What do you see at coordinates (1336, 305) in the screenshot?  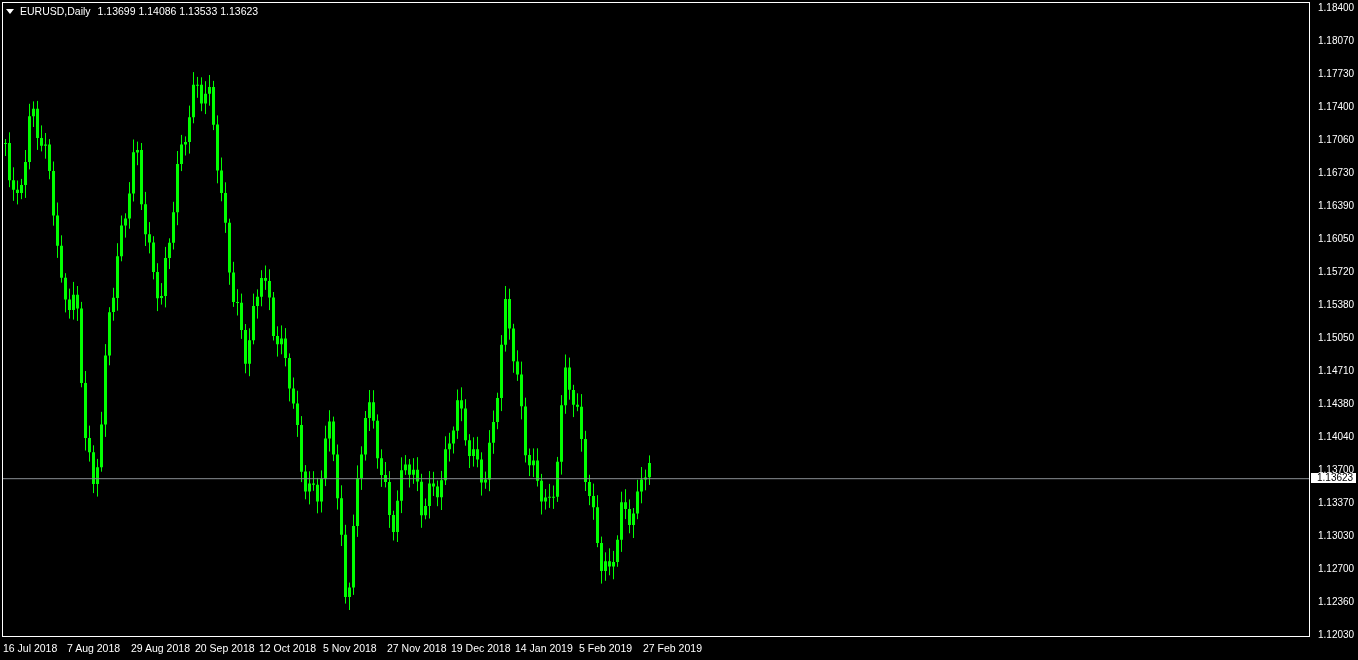 I see `price-axis-label: 1.15380` at bounding box center [1336, 305].